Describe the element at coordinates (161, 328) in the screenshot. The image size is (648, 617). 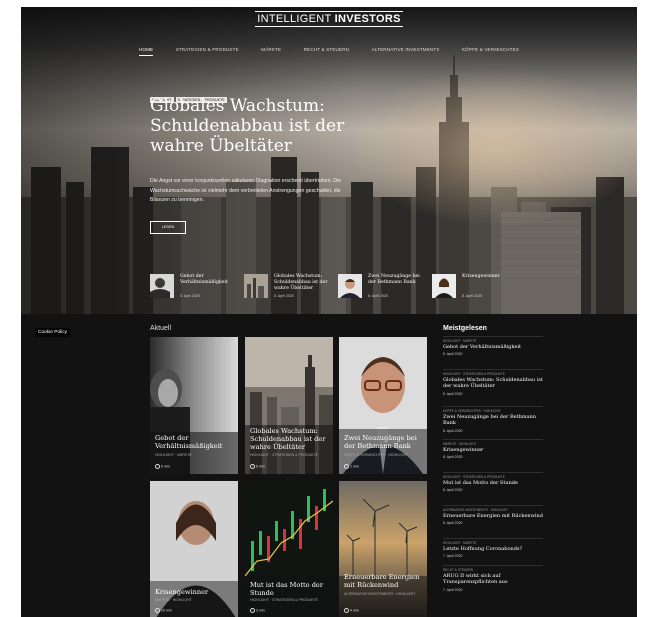
I see `section-heading: Aktuell` at that location.